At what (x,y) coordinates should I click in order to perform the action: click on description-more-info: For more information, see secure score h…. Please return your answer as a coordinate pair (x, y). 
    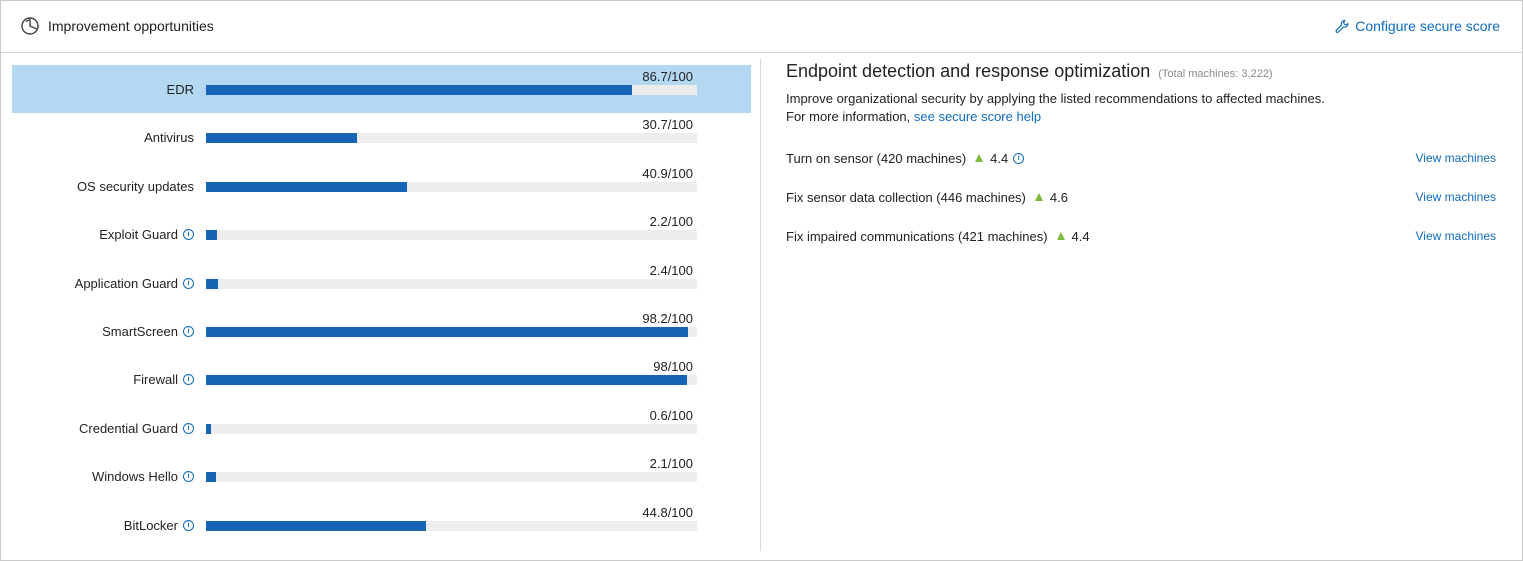
    Looking at the image, I should click on (1146, 117).